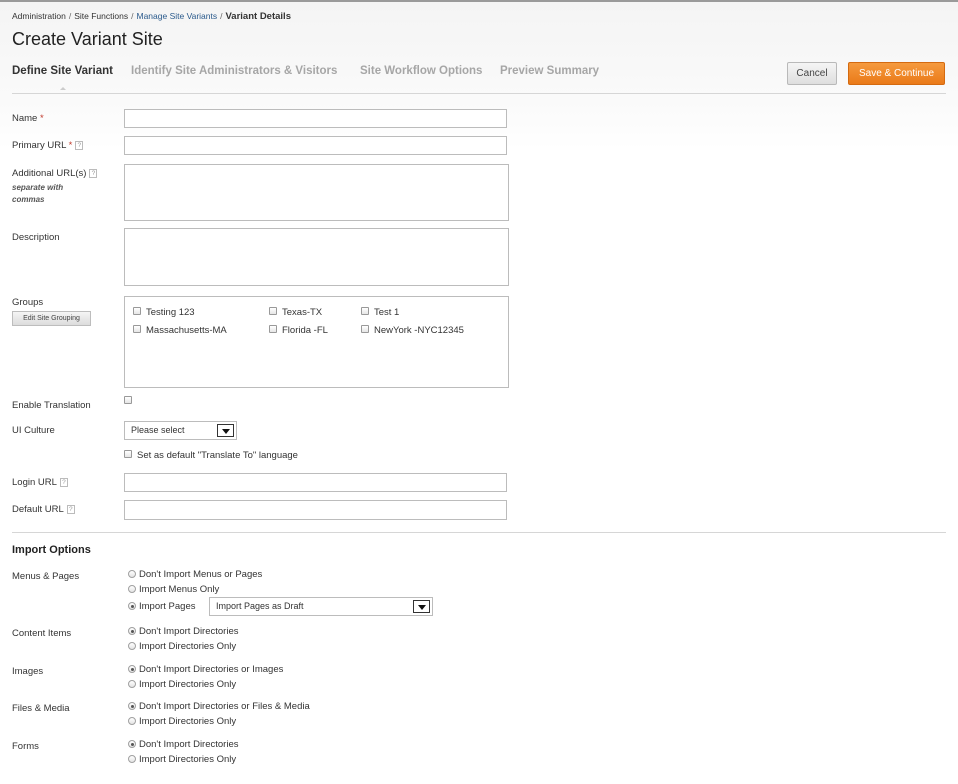 The image size is (958, 784). Describe the element at coordinates (51, 550) in the screenshot. I see `import-options-title: Import Options` at that location.